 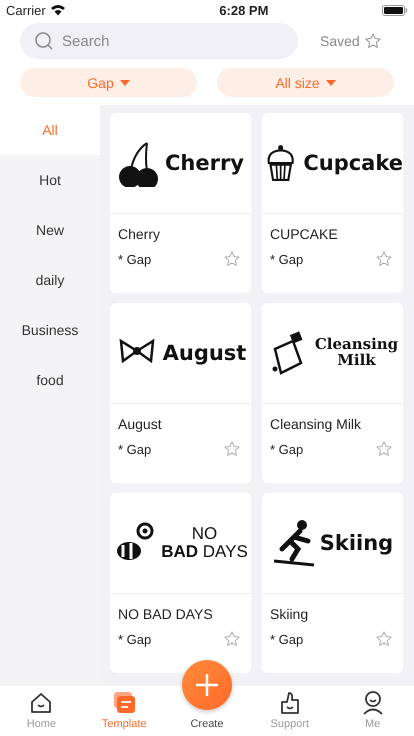 I want to click on artwork-text: BAD DAYS, so click(x=204, y=552).